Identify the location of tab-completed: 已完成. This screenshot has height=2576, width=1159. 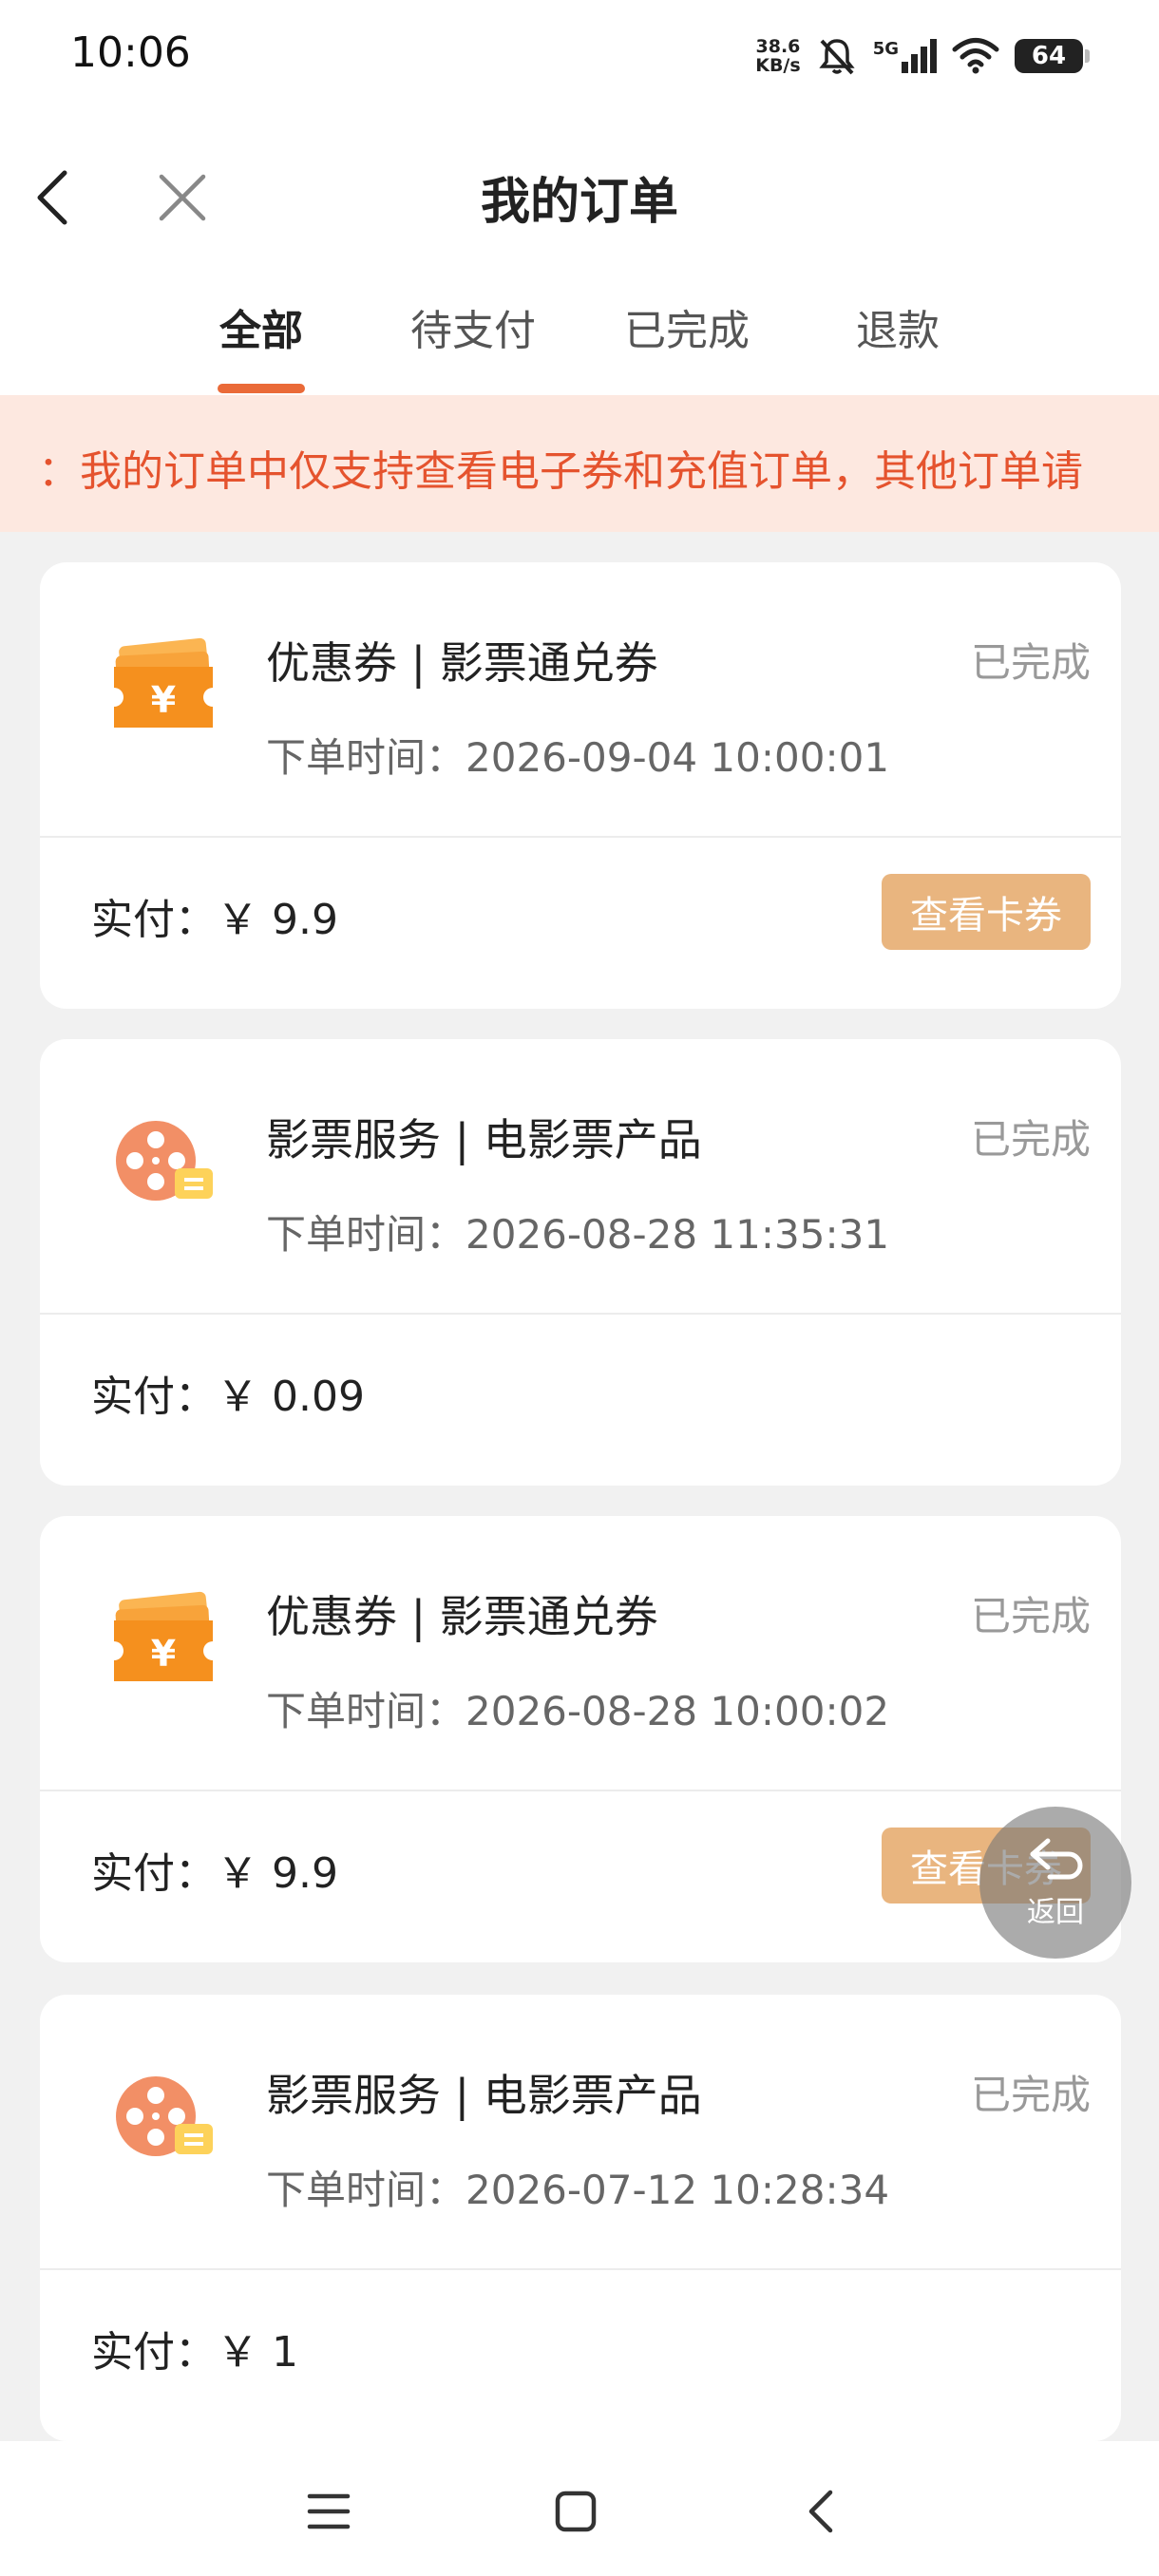
(687, 335).